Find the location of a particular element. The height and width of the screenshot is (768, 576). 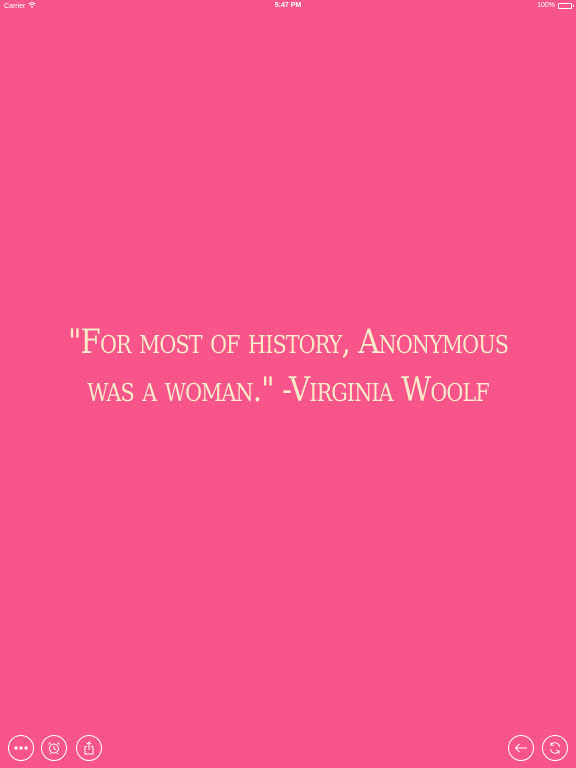

battery-icon is located at coordinates (566, 5).